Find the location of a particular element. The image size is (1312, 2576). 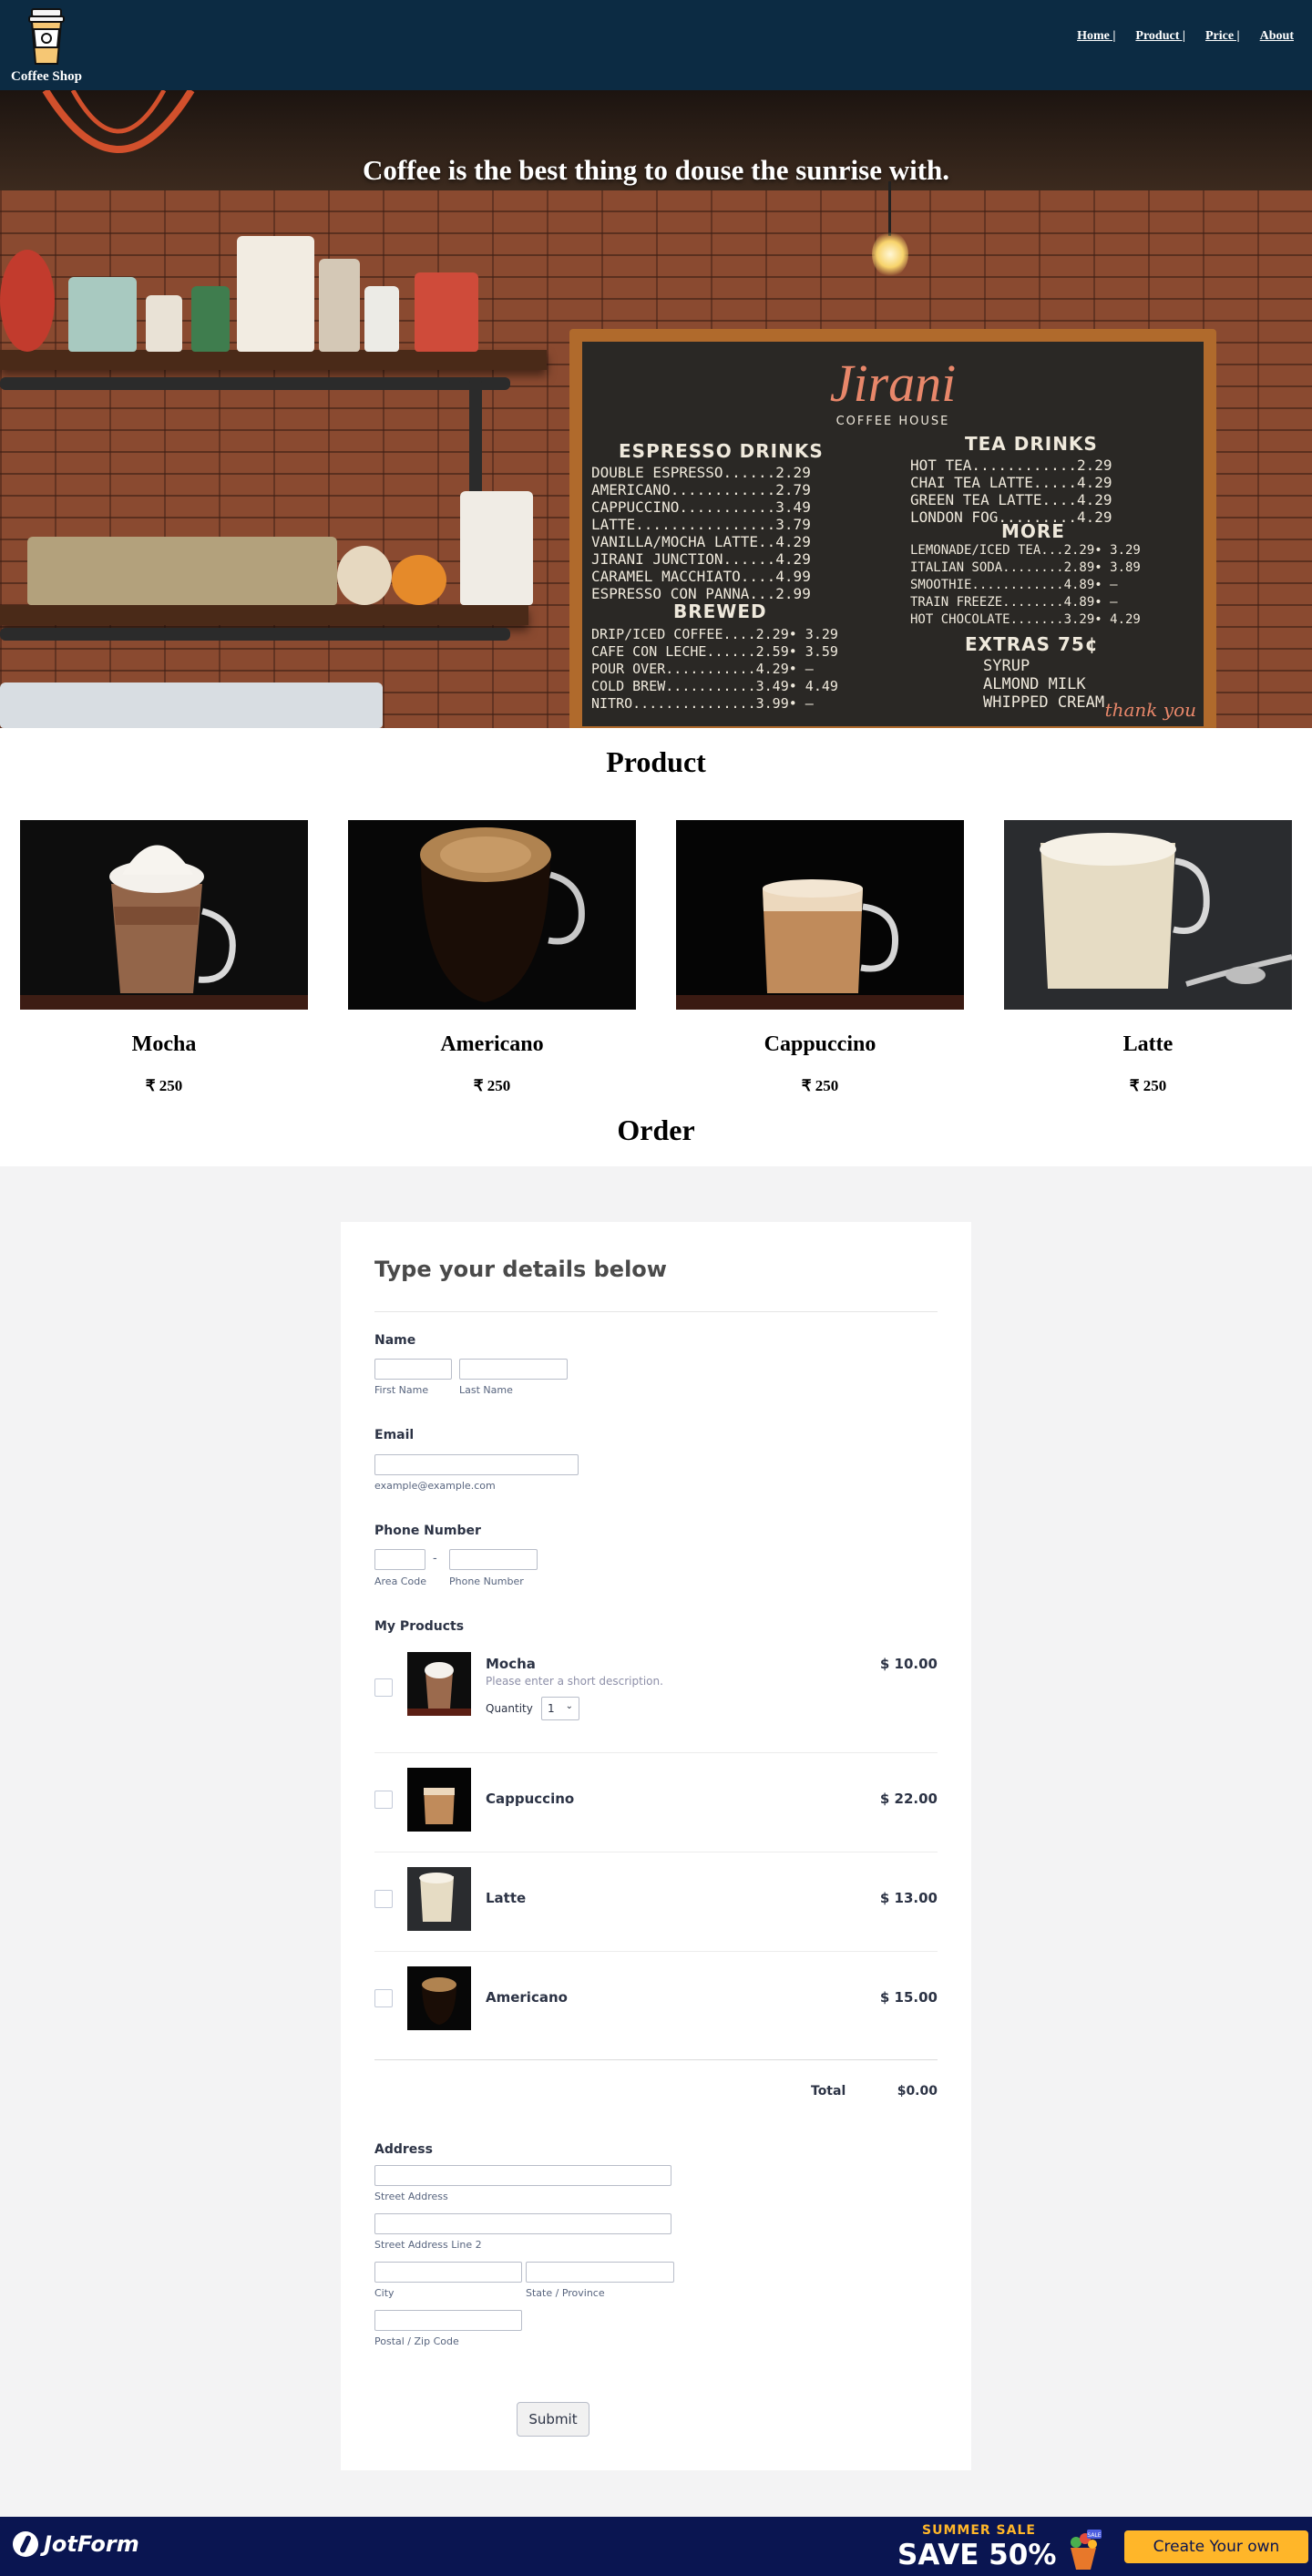

mocha-checkbox is located at coordinates (383, 1688).